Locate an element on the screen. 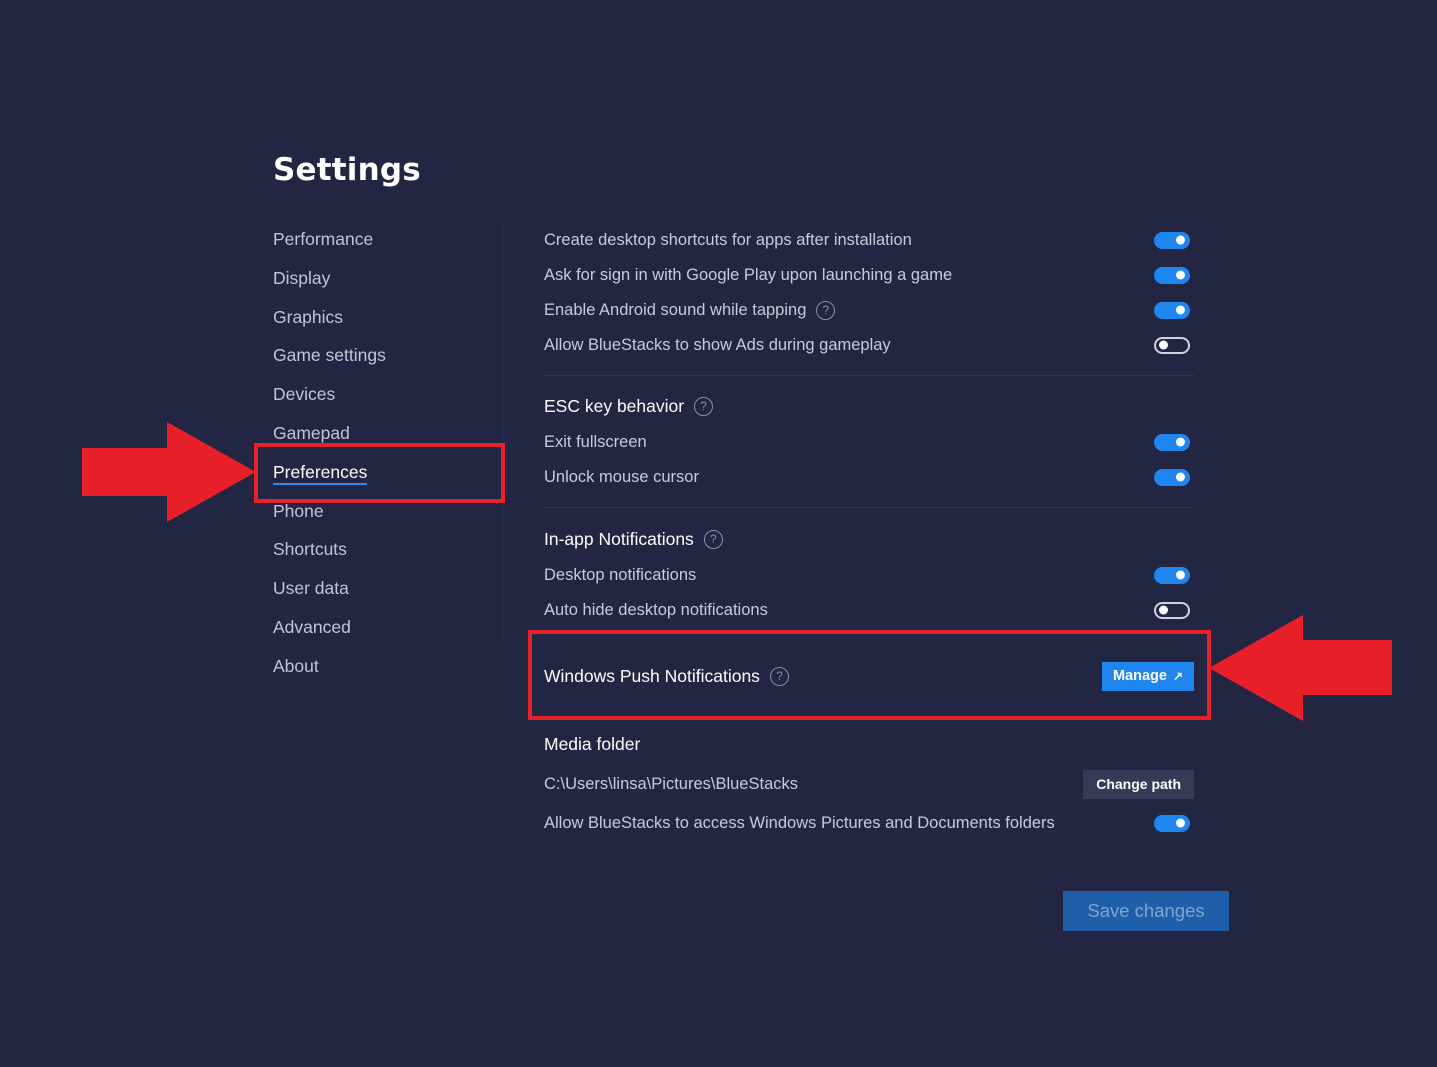 This screenshot has height=1067, width=1437. sidebar-item-label: About is located at coordinates (296, 665).